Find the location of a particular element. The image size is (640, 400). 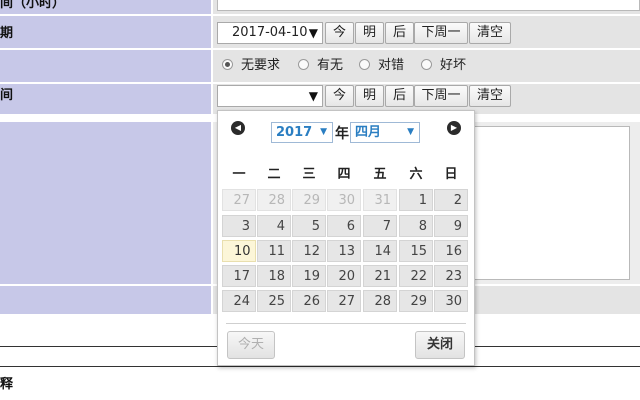

today-quick-button: 今 is located at coordinates (339, 33).